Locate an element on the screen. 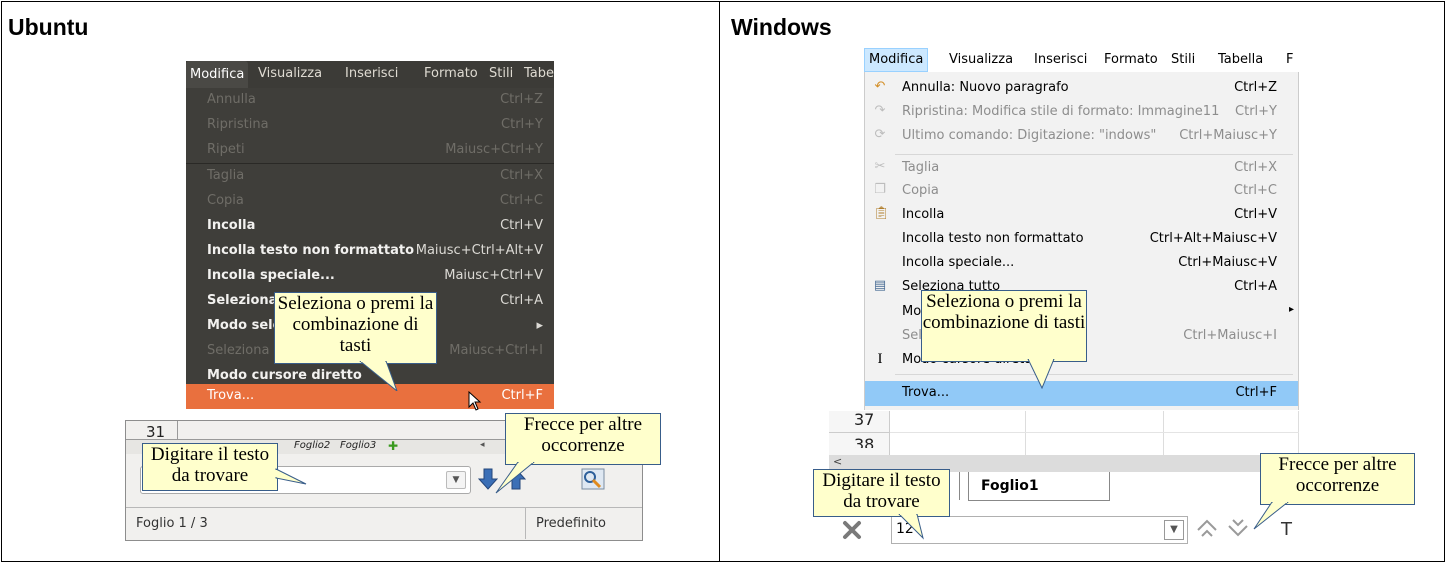 The image size is (1448, 562). menu-item-copia: ❐ Copia Ctrl+C is located at coordinates (1081, 191).